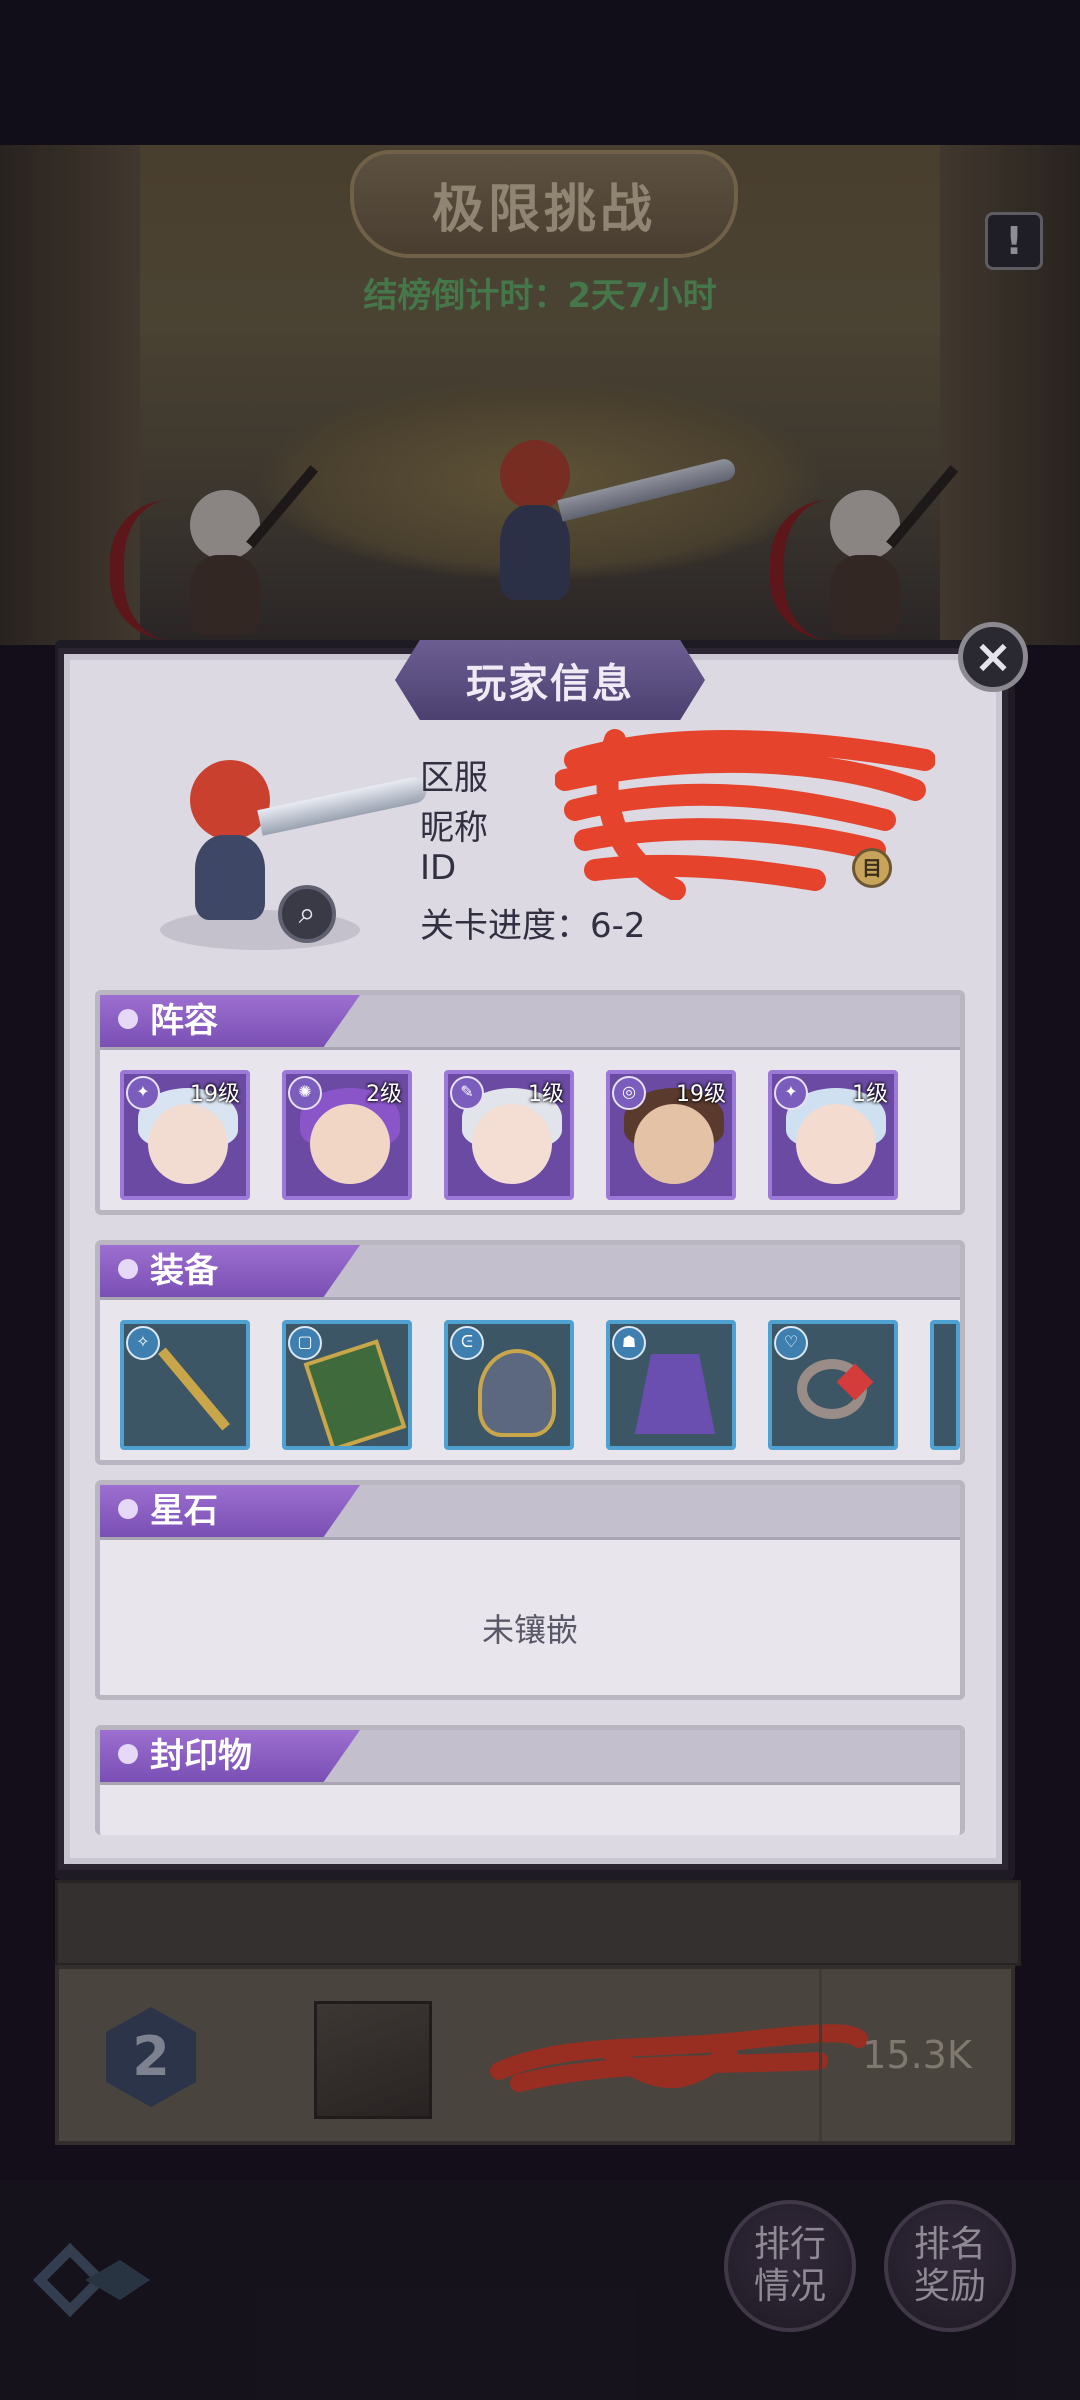 This screenshot has width=1080, height=2400. Describe the element at coordinates (230, 1511) in the screenshot. I see `starstone-tab: 星石` at that location.